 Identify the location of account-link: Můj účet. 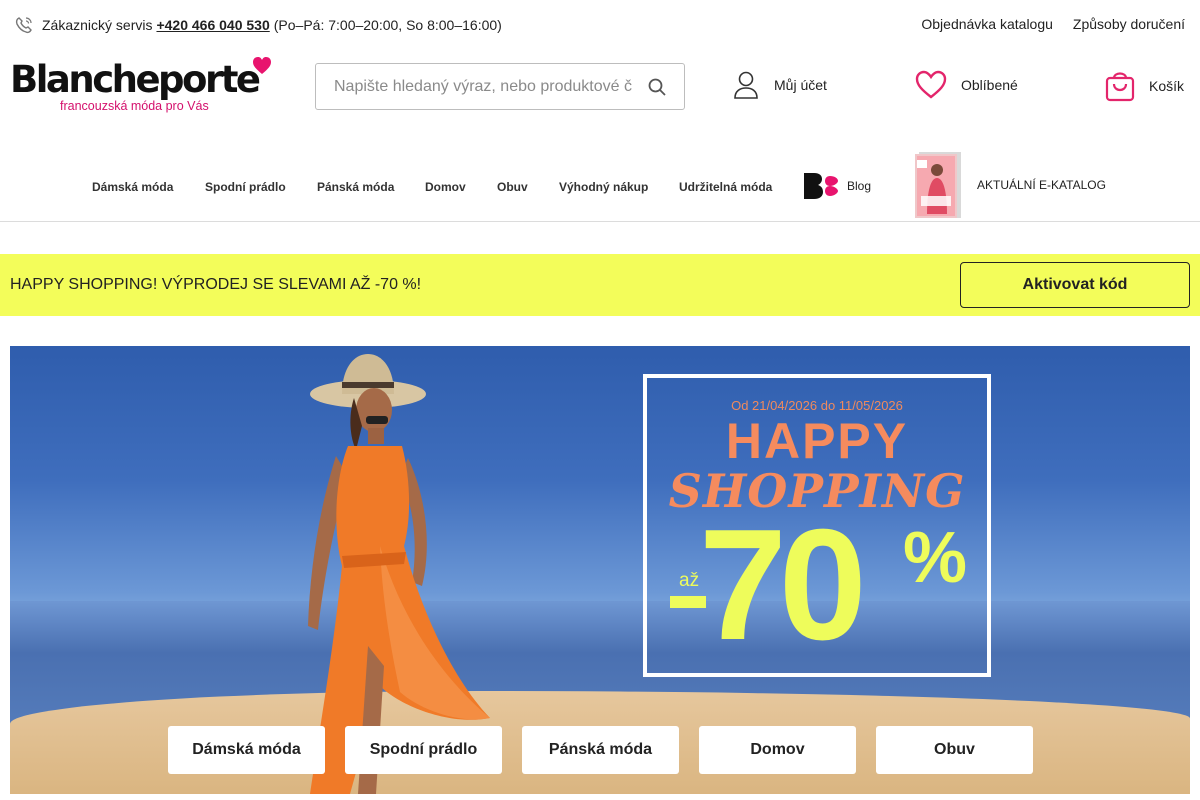
(779, 85).